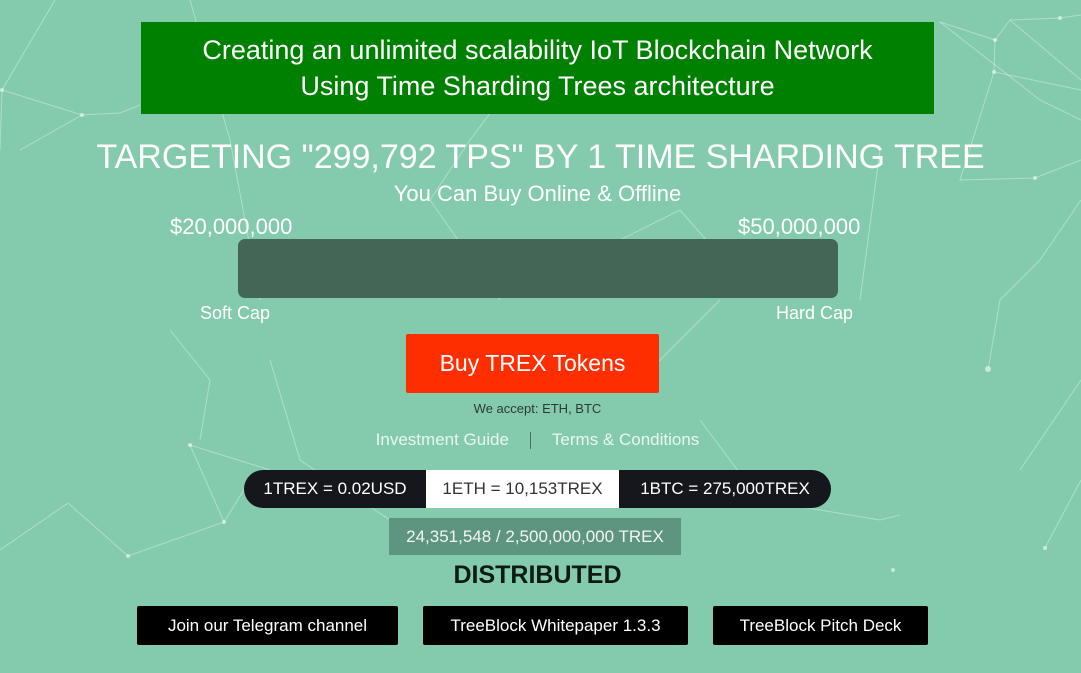 The width and height of the screenshot is (1081, 673). Describe the element at coordinates (267, 625) in the screenshot. I see `telegram-button: Join our Telegram channel` at that location.